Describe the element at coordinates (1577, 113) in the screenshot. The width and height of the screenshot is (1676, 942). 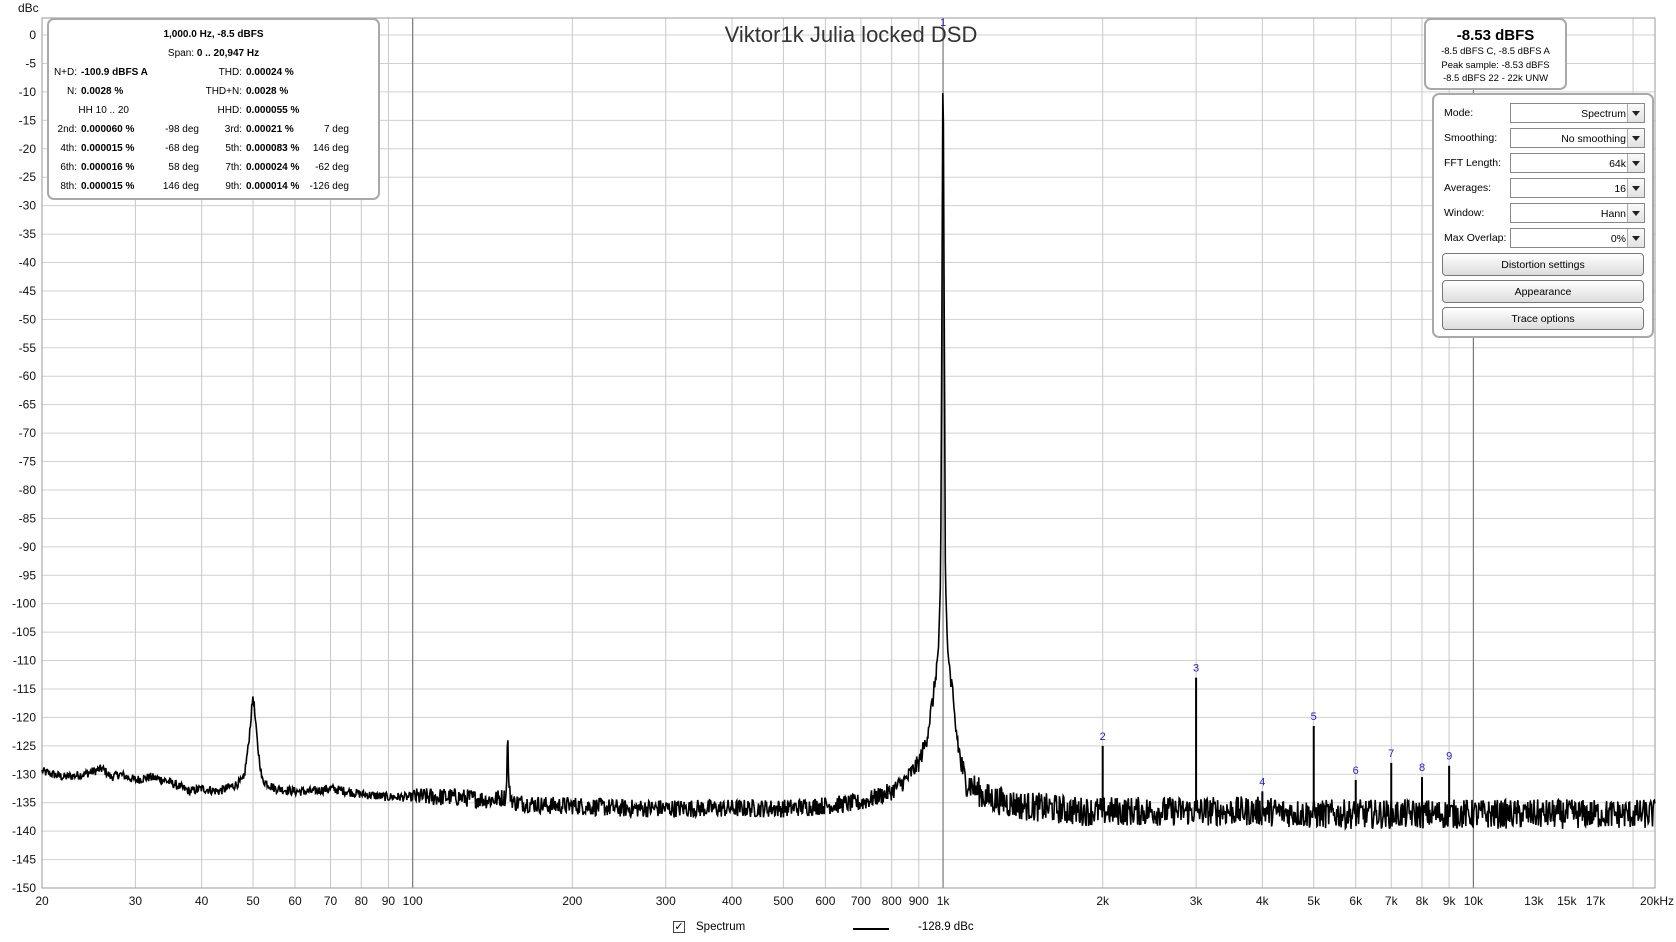
I see `mode-select: Spectrum` at that location.